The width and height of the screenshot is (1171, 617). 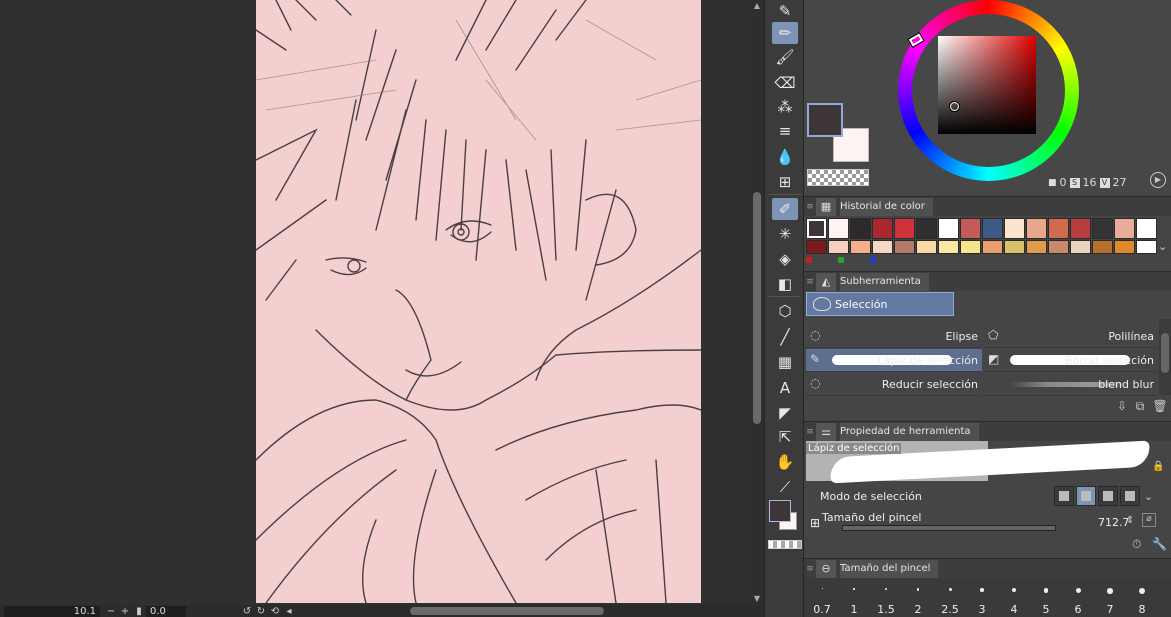 What do you see at coordinates (886, 597) in the screenshot?
I see `brush-size-preset: 1.5` at bounding box center [886, 597].